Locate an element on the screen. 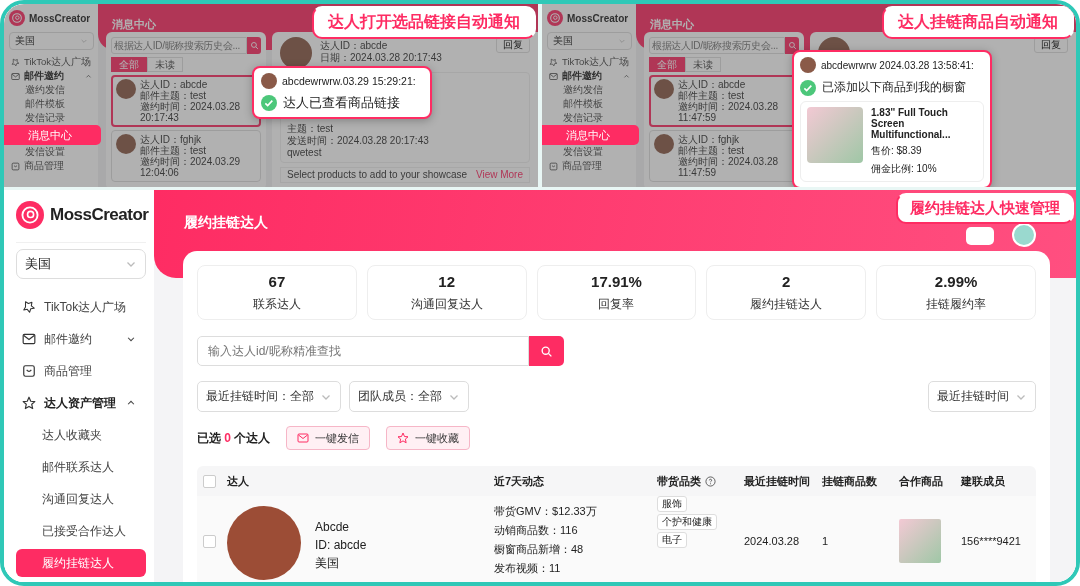 This screenshot has width=1080, height=586. message-text: 主题：test is located at coordinates (311, 129).